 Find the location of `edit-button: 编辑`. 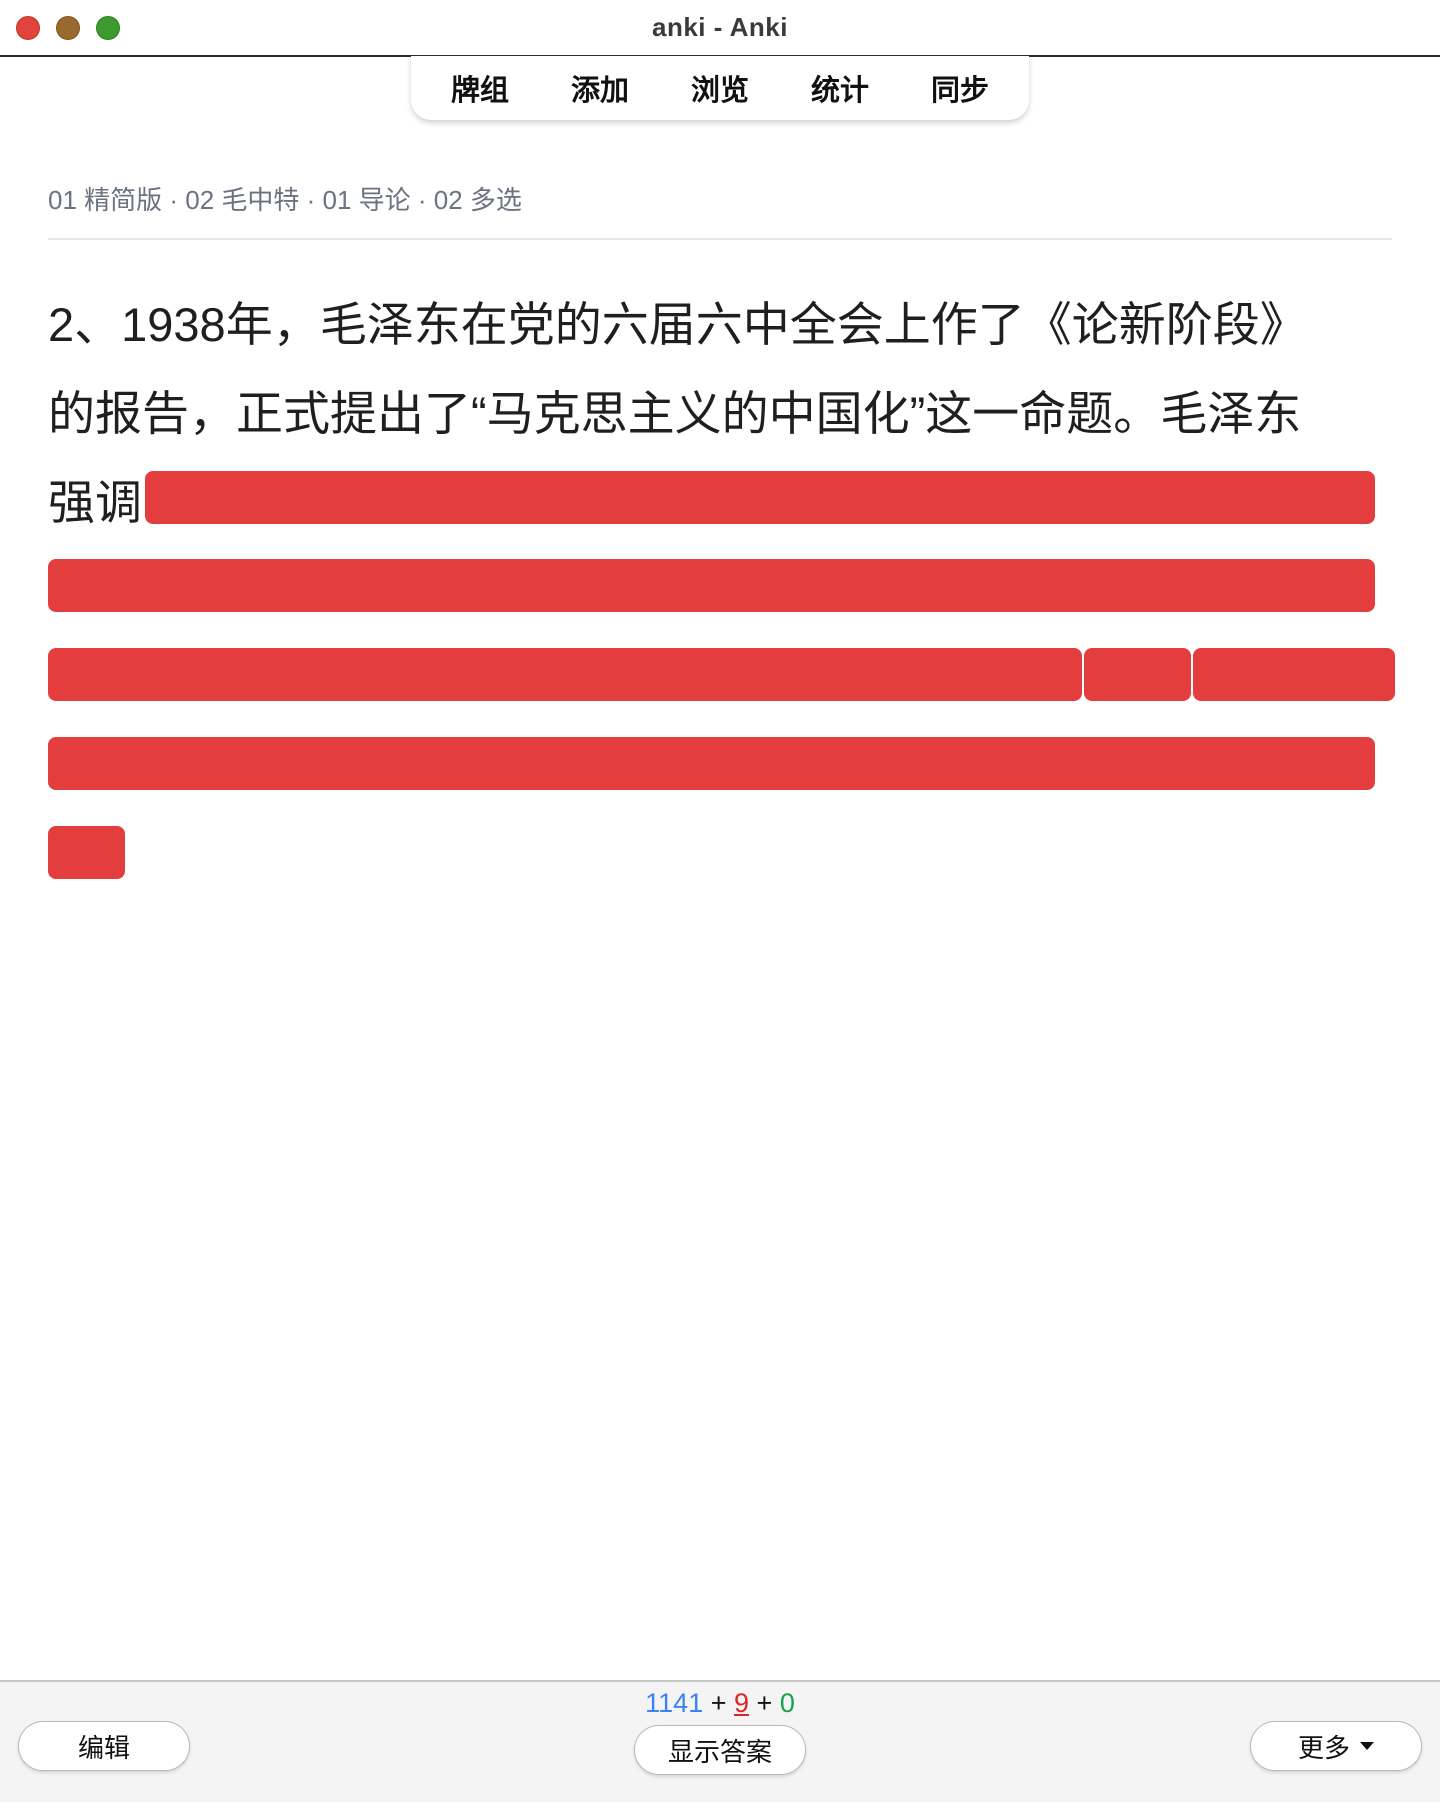

edit-button: 编辑 is located at coordinates (104, 1746).